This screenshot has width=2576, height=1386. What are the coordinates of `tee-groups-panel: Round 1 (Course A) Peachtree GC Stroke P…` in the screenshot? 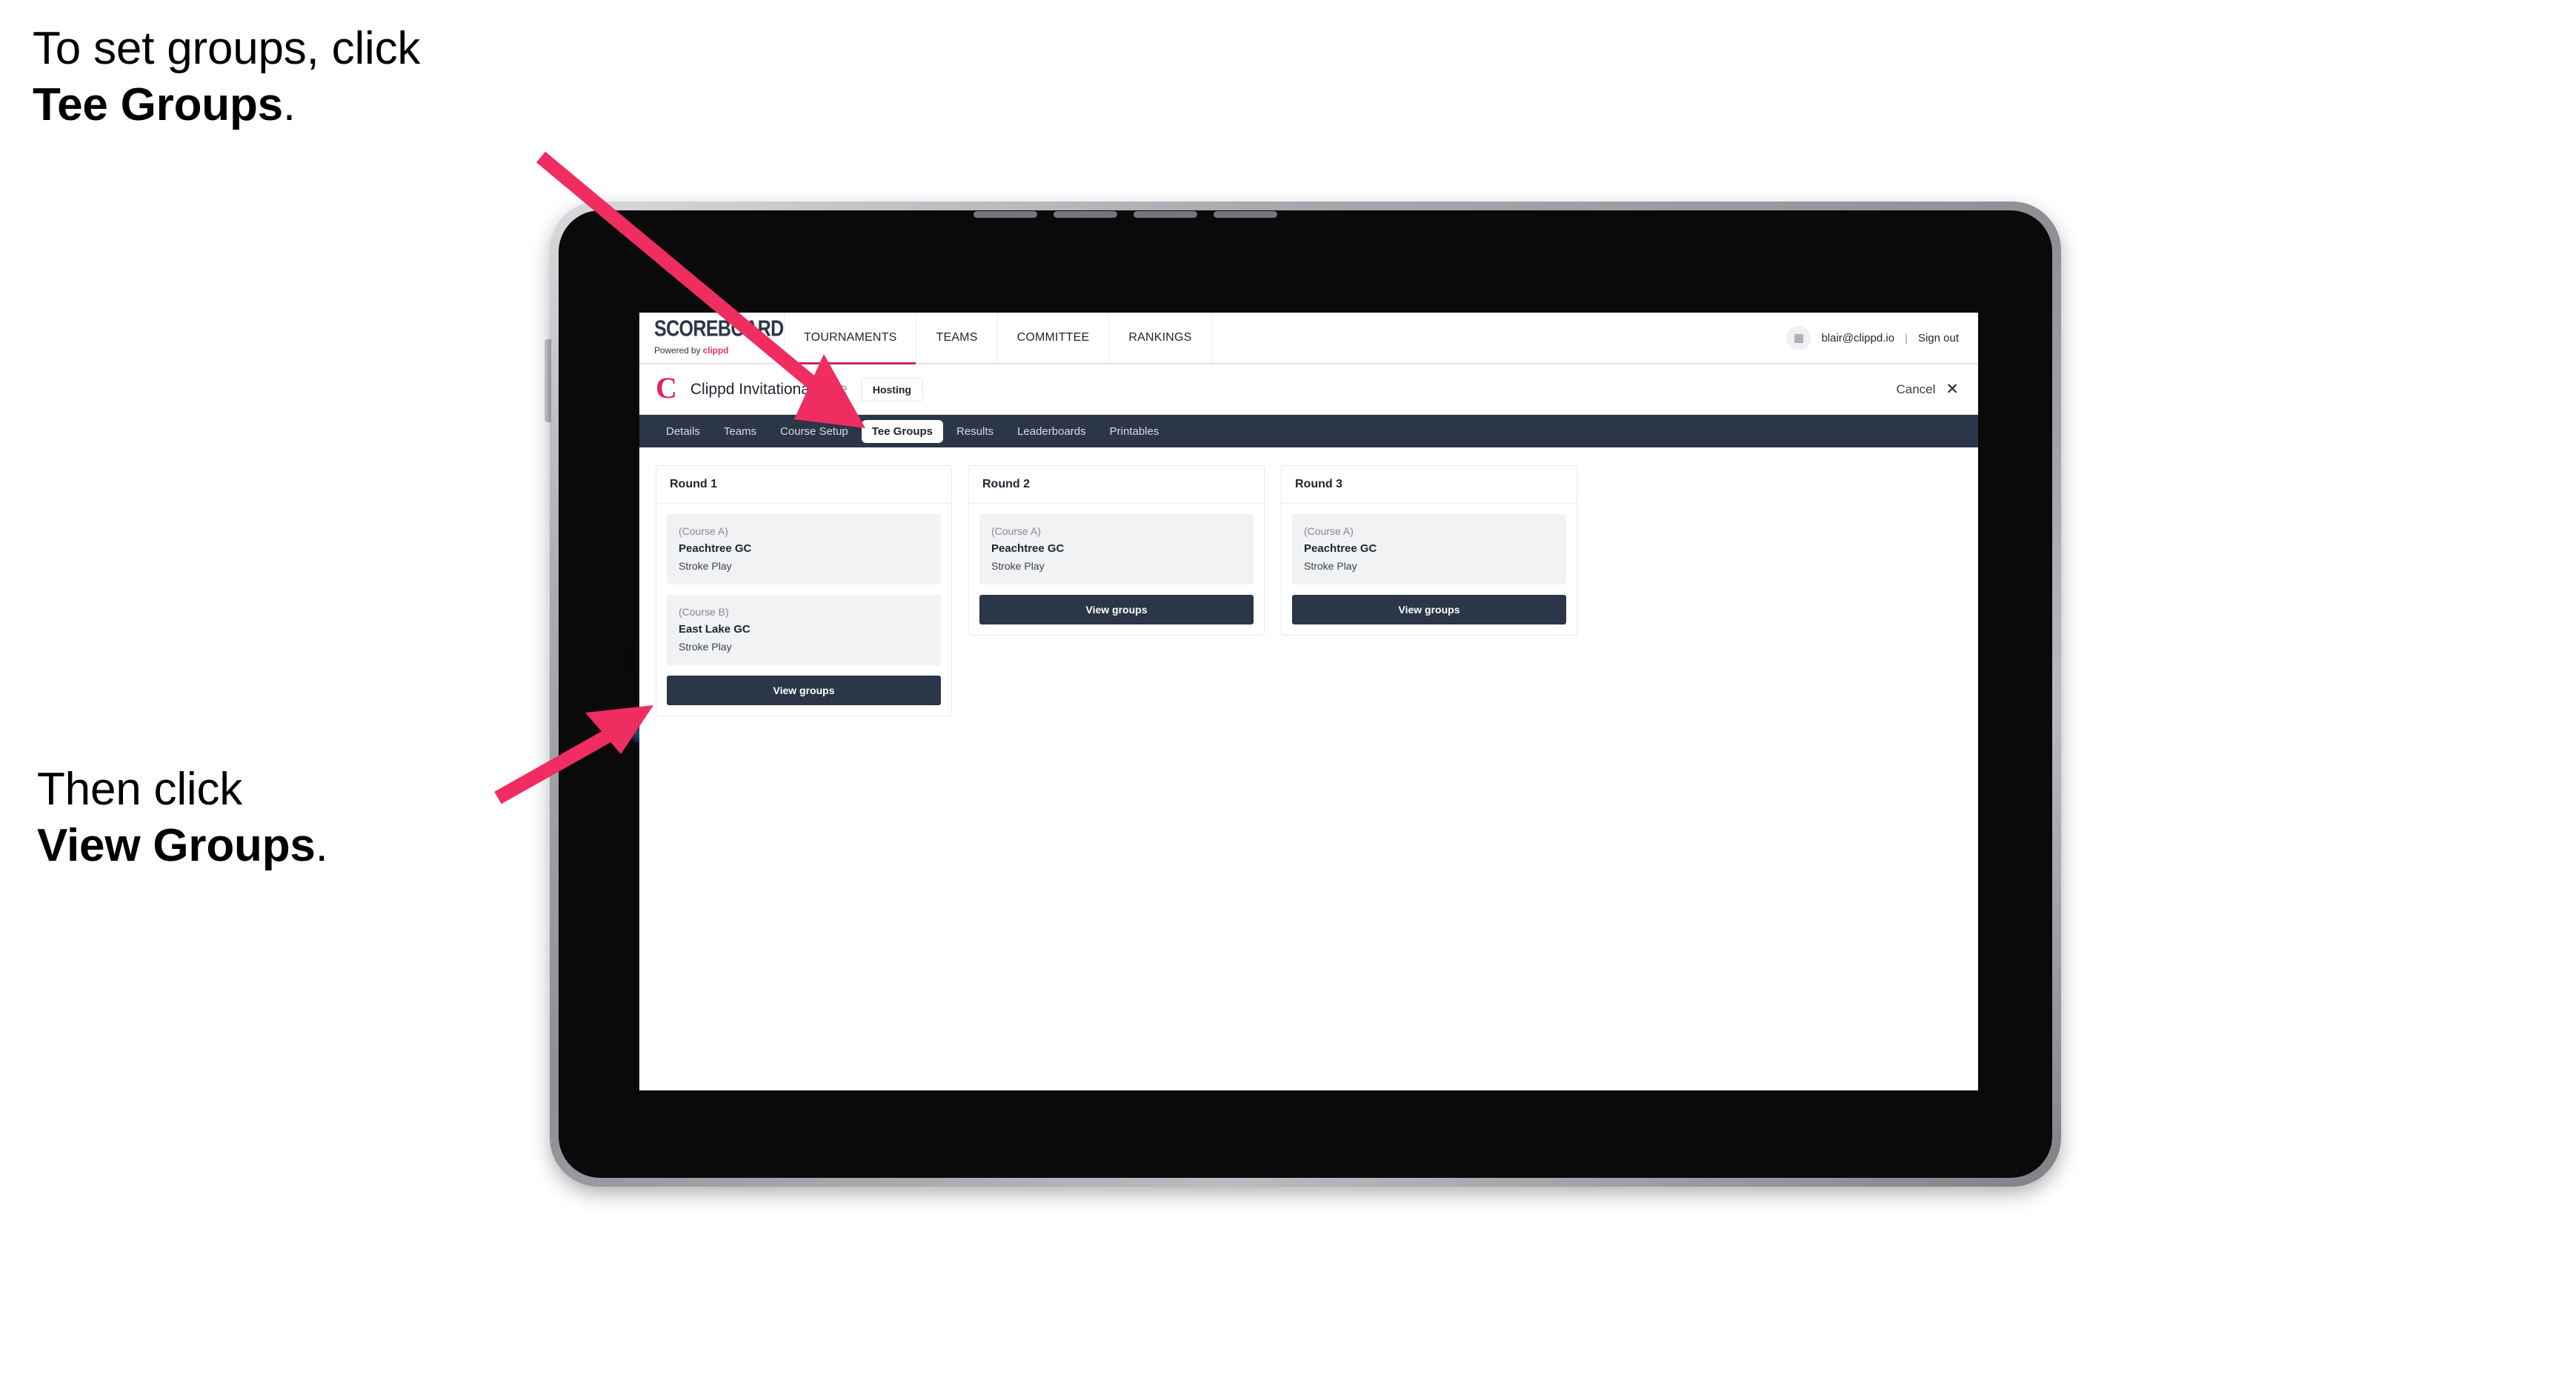 It's located at (1308, 590).